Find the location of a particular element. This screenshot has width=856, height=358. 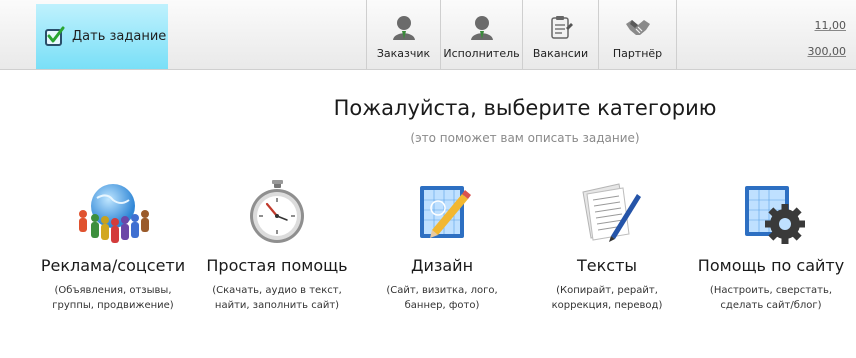

nav-divider is located at coordinates (676, 35).